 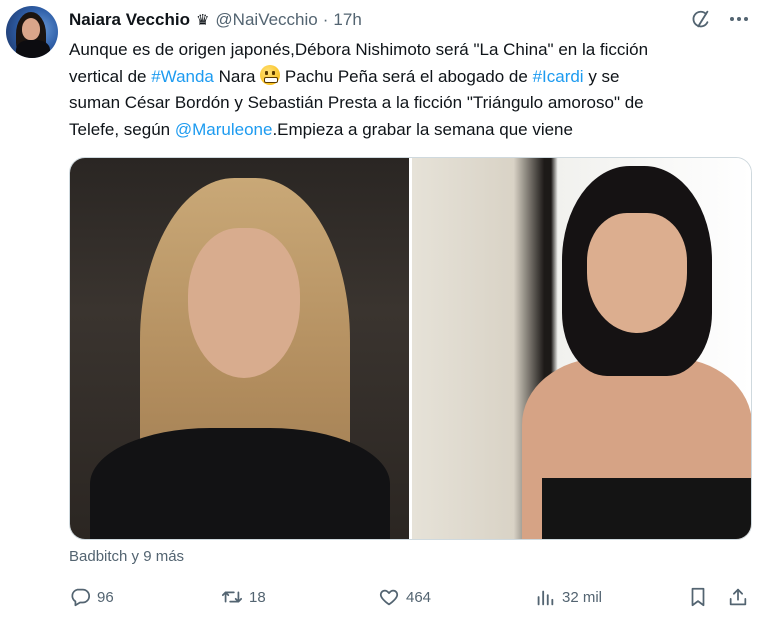 What do you see at coordinates (240, 483) in the screenshot?
I see `photo-body-shape` at bounding box center [240, 483].